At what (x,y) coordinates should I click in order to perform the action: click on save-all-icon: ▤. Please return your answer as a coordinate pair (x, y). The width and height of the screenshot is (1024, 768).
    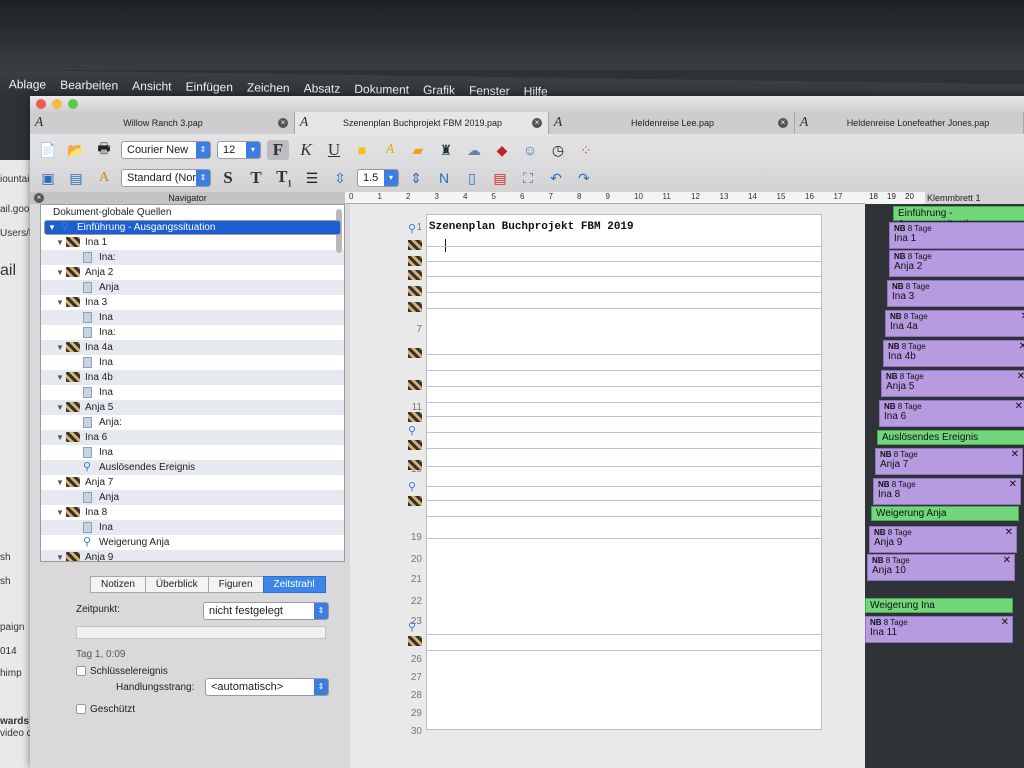
    Looking at the image, I should click on (76, 178).